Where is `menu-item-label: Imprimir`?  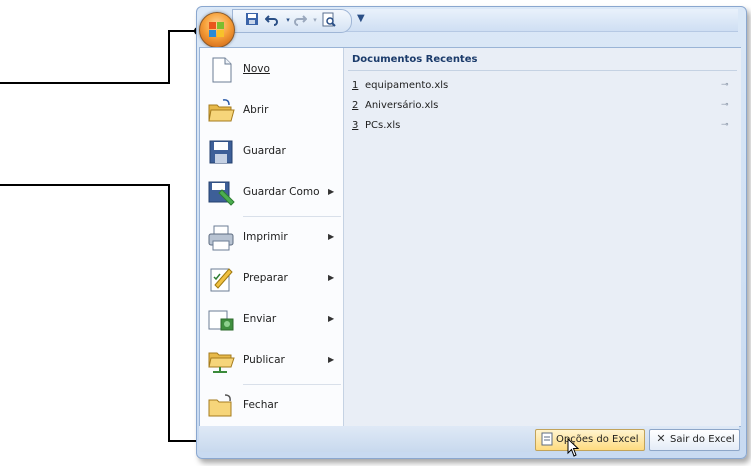 menu-item-label: Imprimir is located at coordinates (265, 237).